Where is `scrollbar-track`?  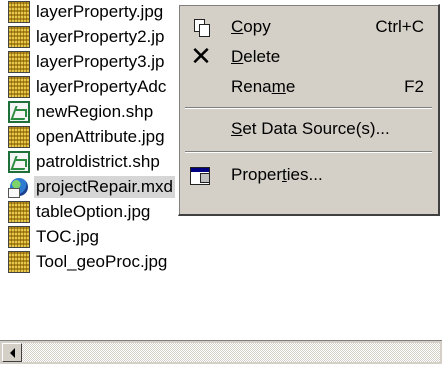 scrollbar-track is located at coordinates (231, 352).